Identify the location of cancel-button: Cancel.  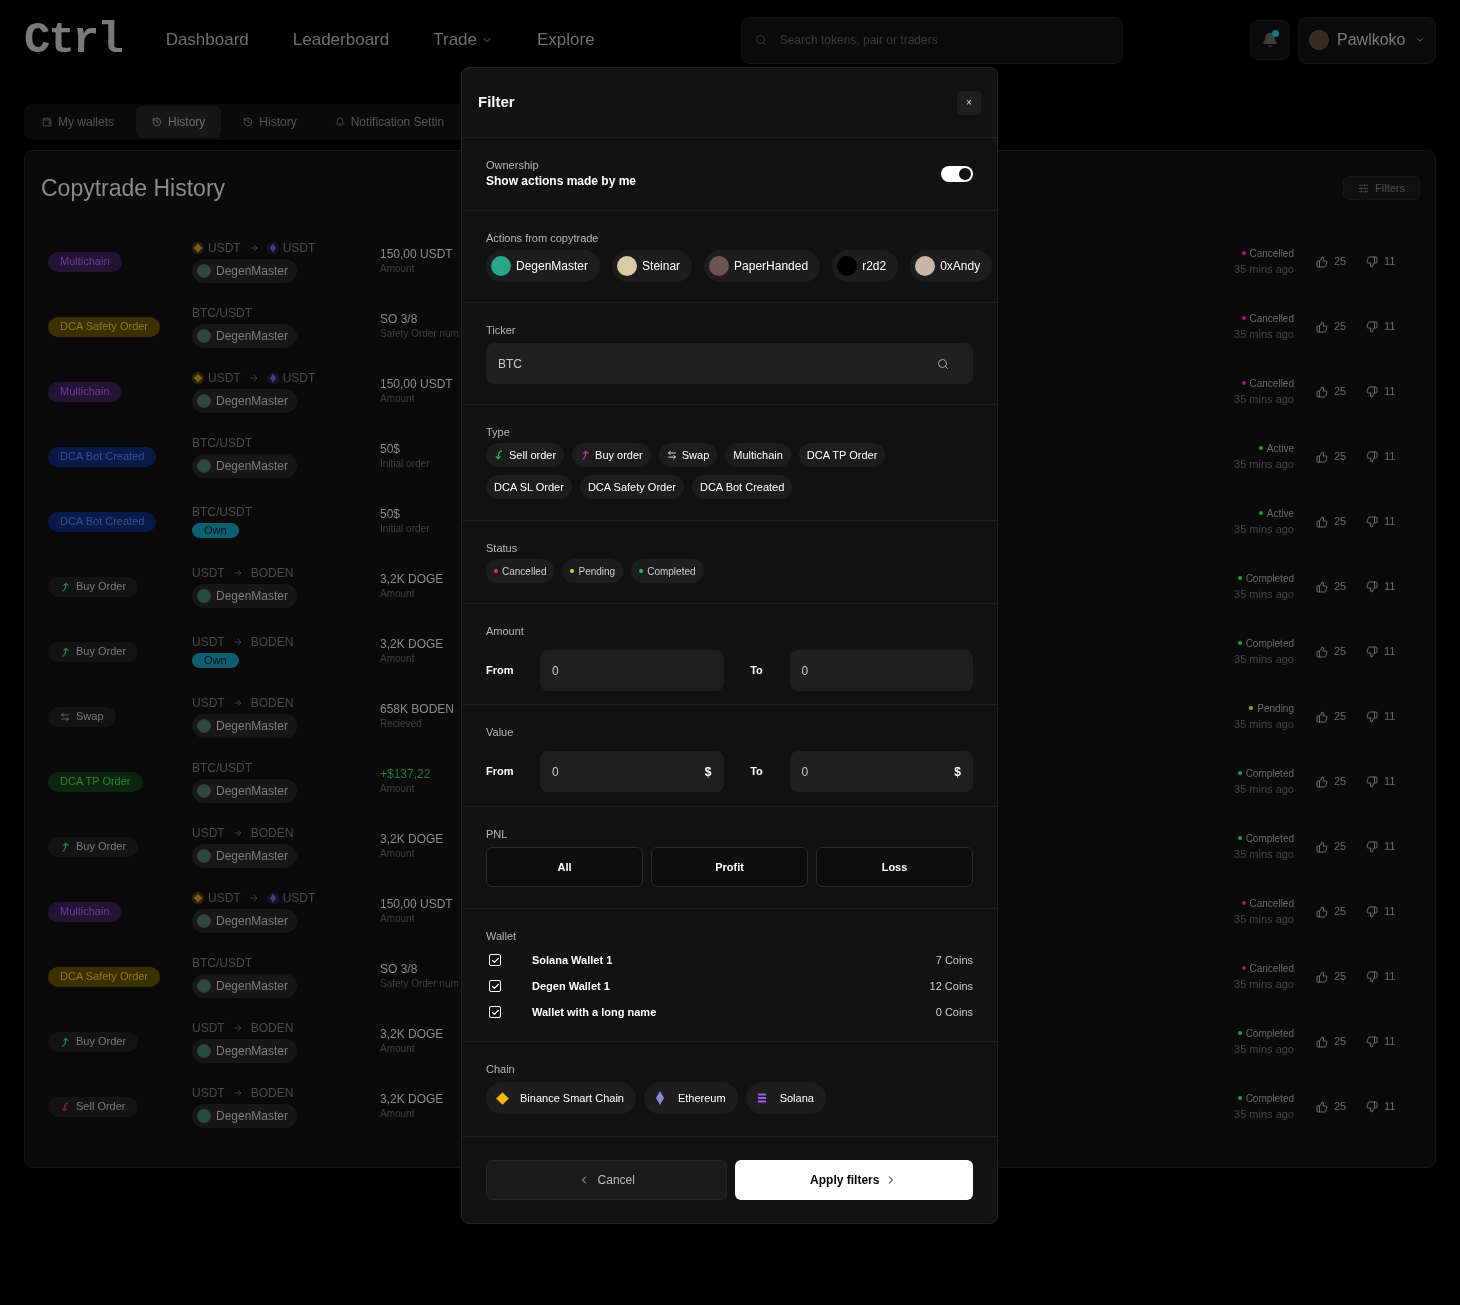
(606, 1180).